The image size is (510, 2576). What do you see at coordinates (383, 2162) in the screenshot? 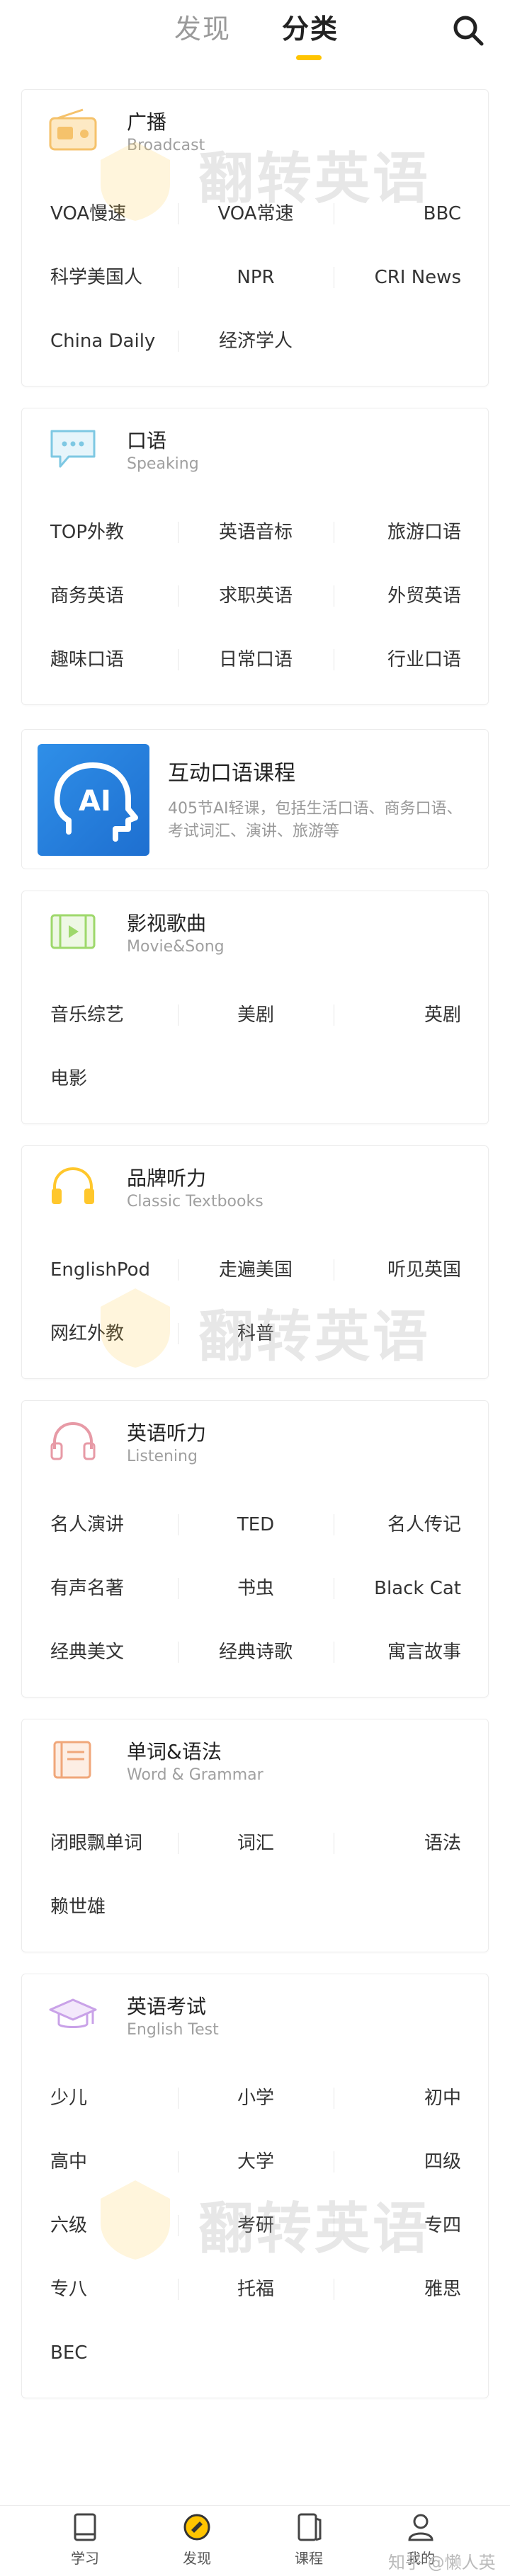
I see `category-item: 四级` at bounding box center [383, 2162].